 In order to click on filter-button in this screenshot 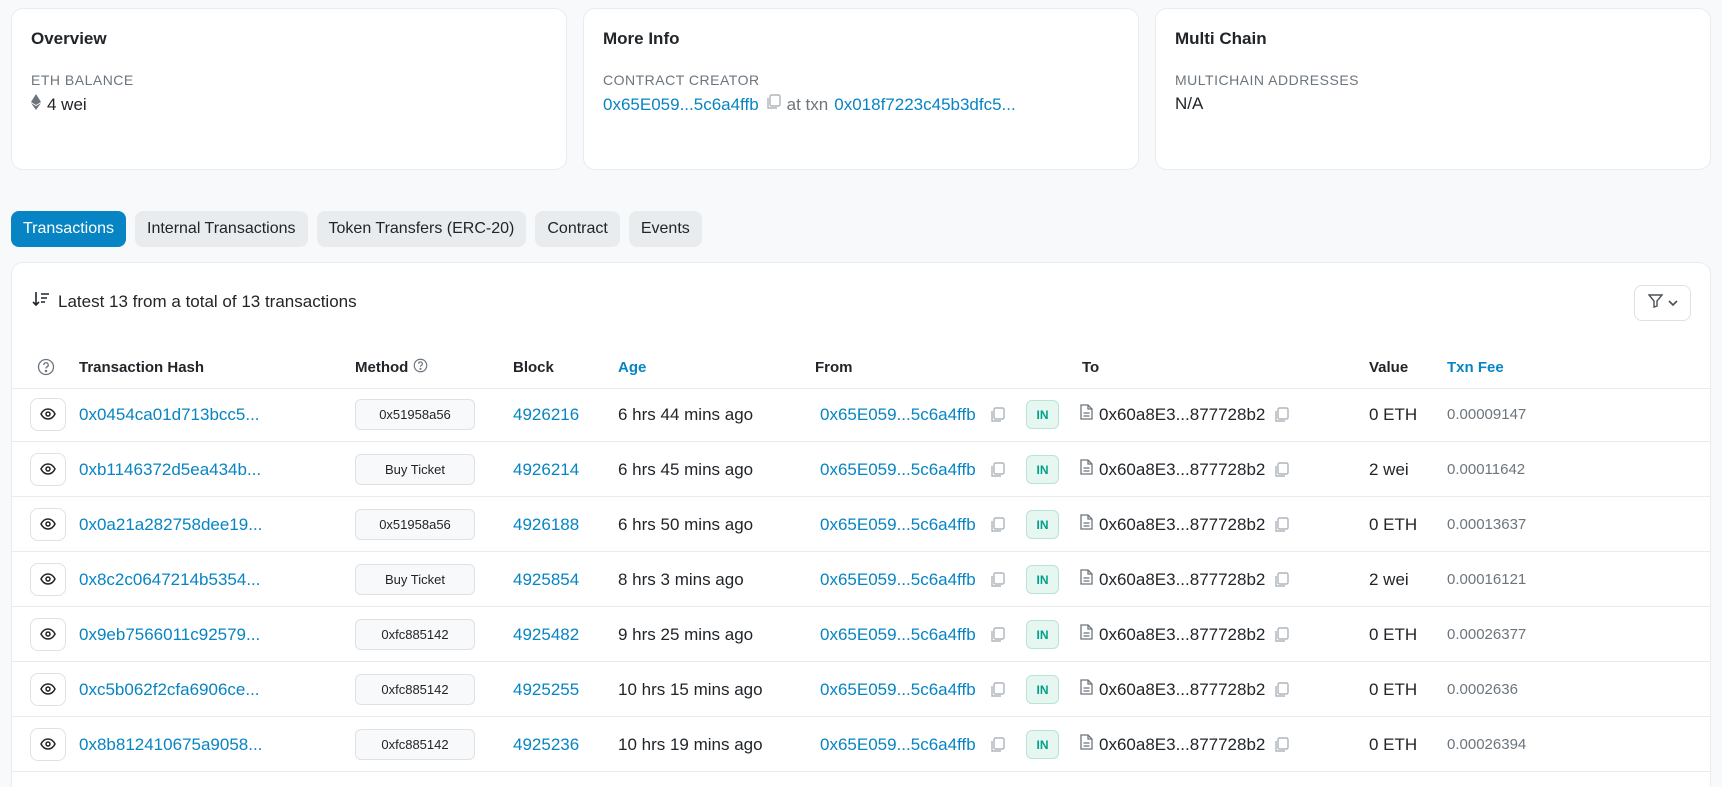, I will do `click(1662, 303)`.